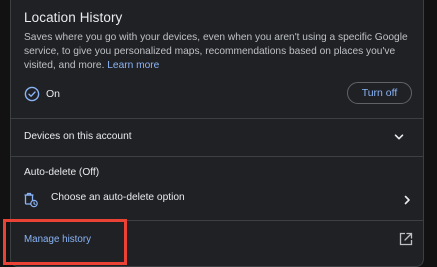  I want to click on turn-off-button: Turn off, so click(379, 93).